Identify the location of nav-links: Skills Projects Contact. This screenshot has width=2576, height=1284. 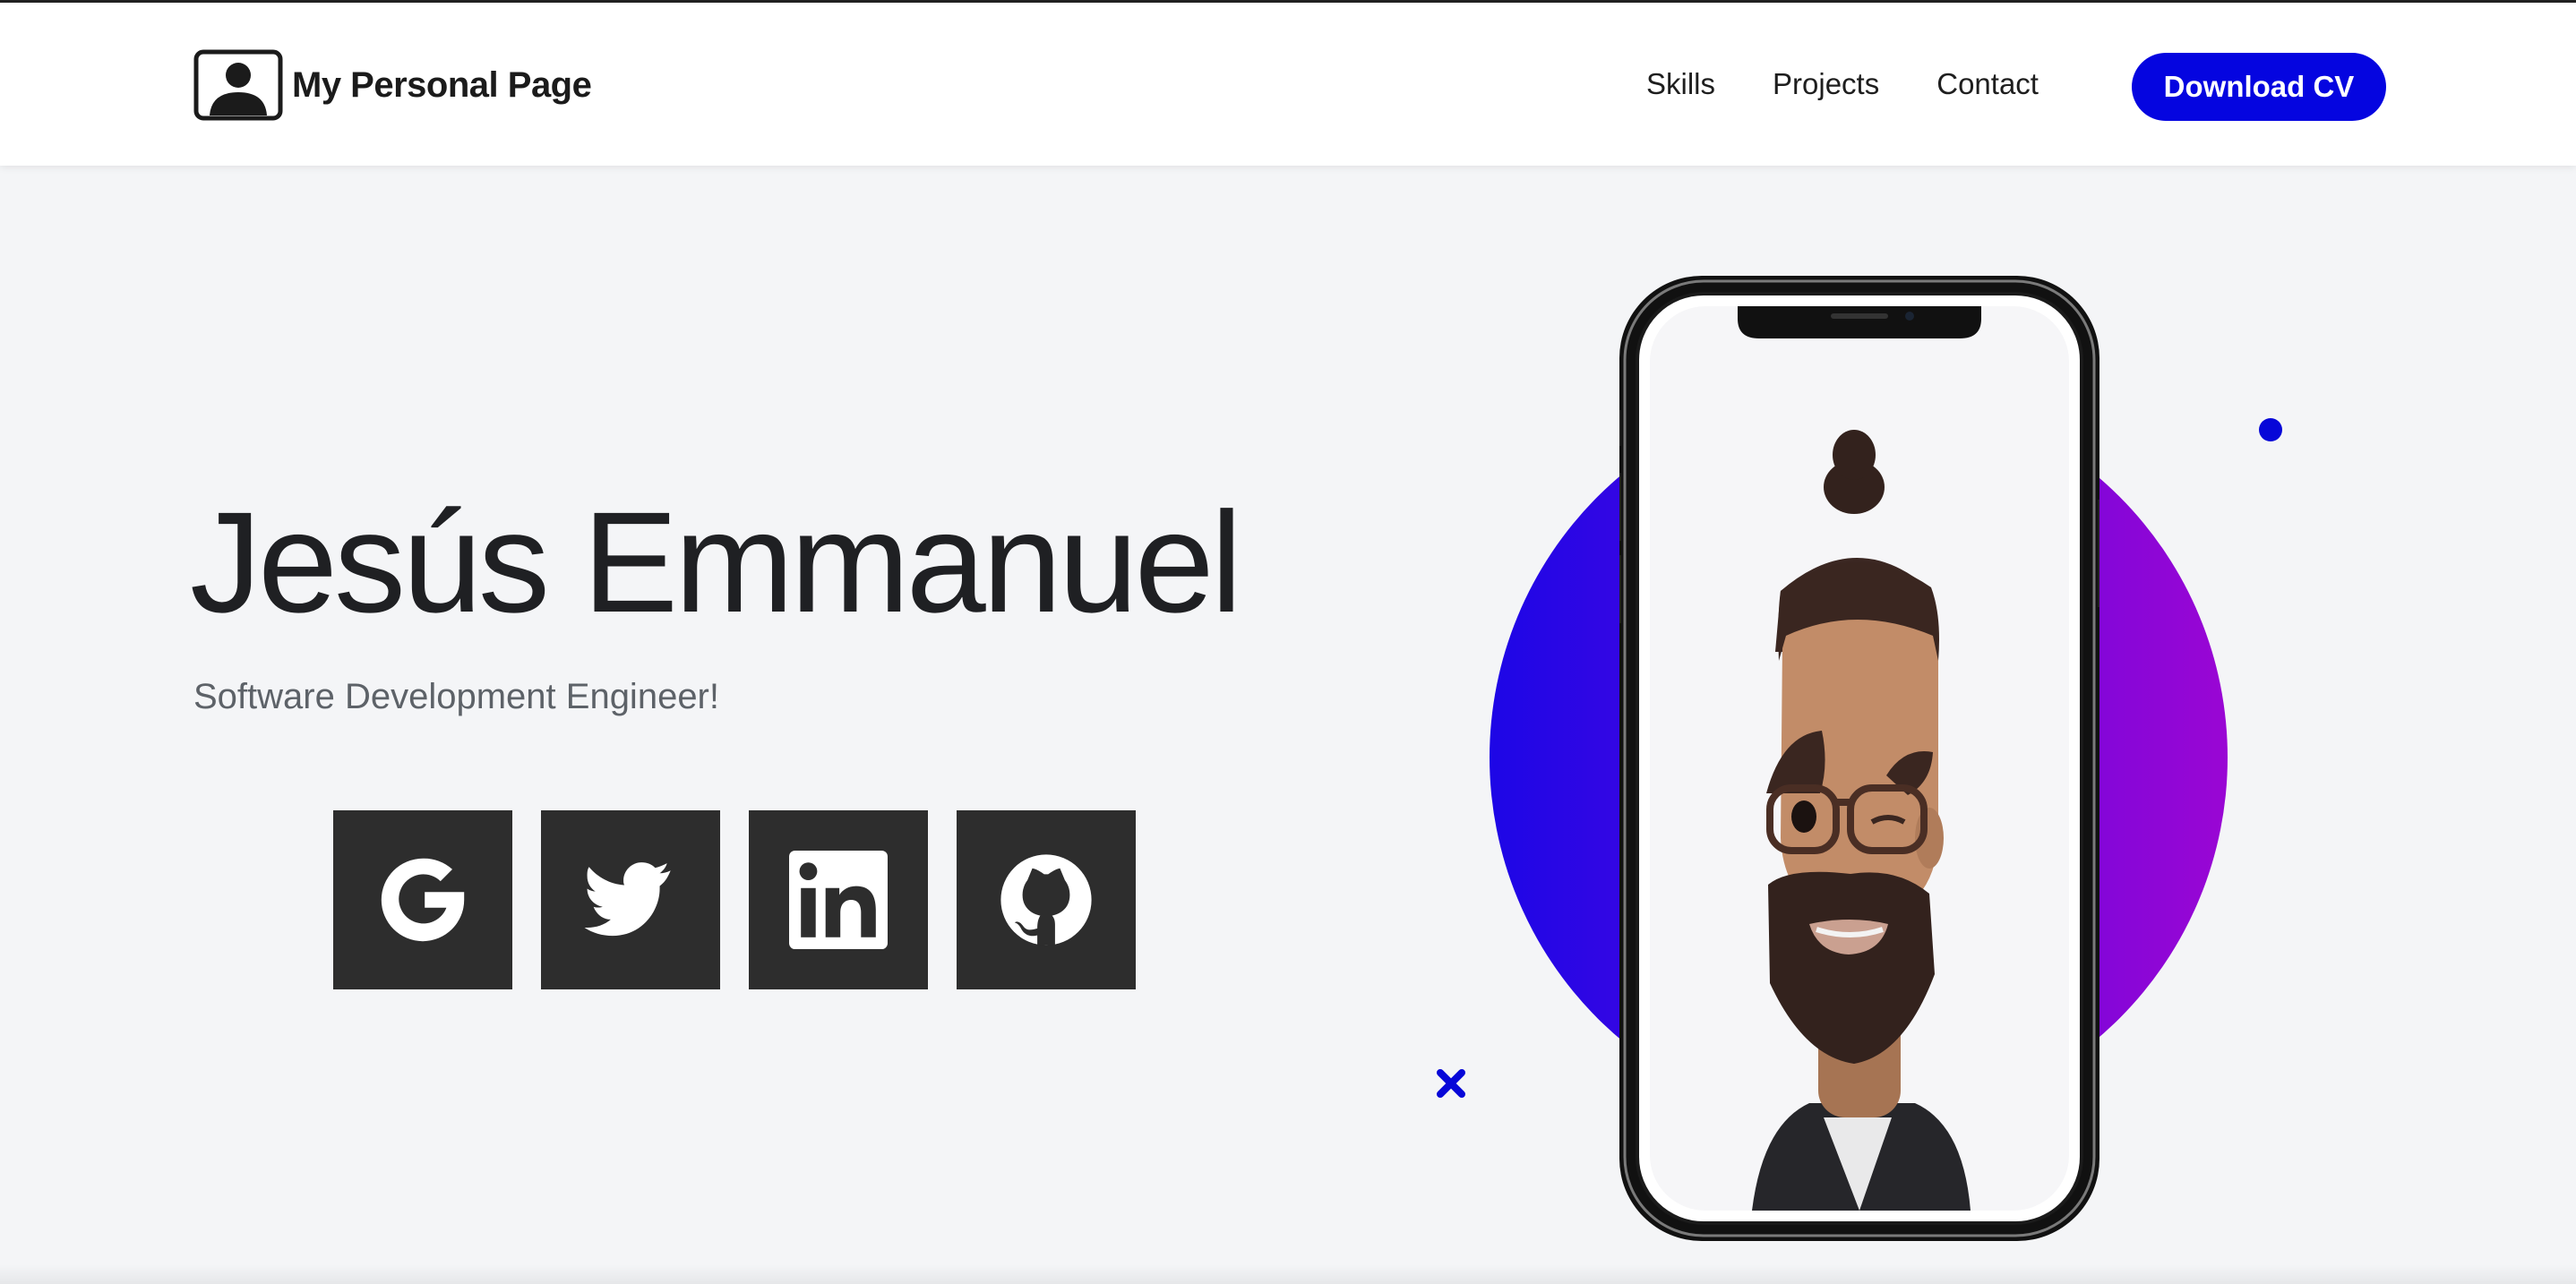
(1842, 84).